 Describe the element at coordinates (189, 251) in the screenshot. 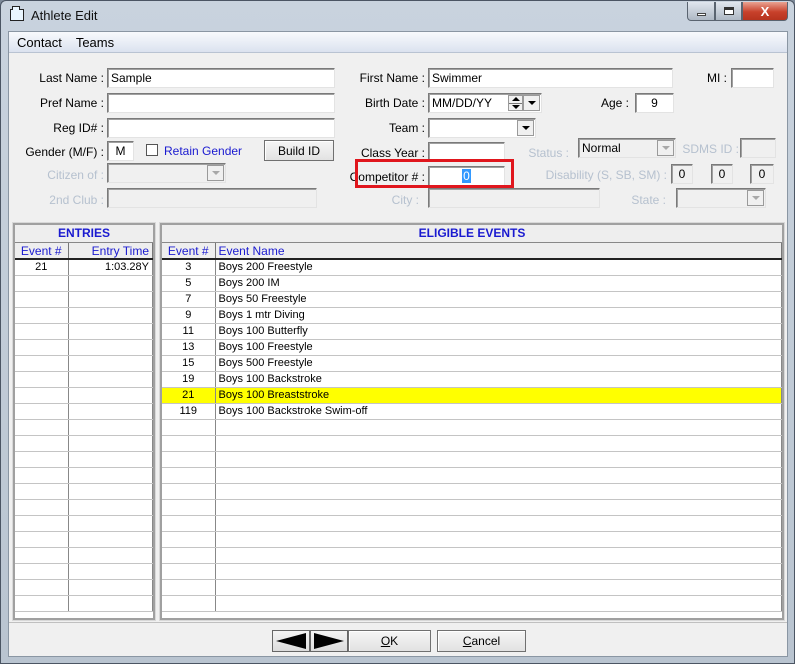

I see `eligible-col-event: Event #` at that location.